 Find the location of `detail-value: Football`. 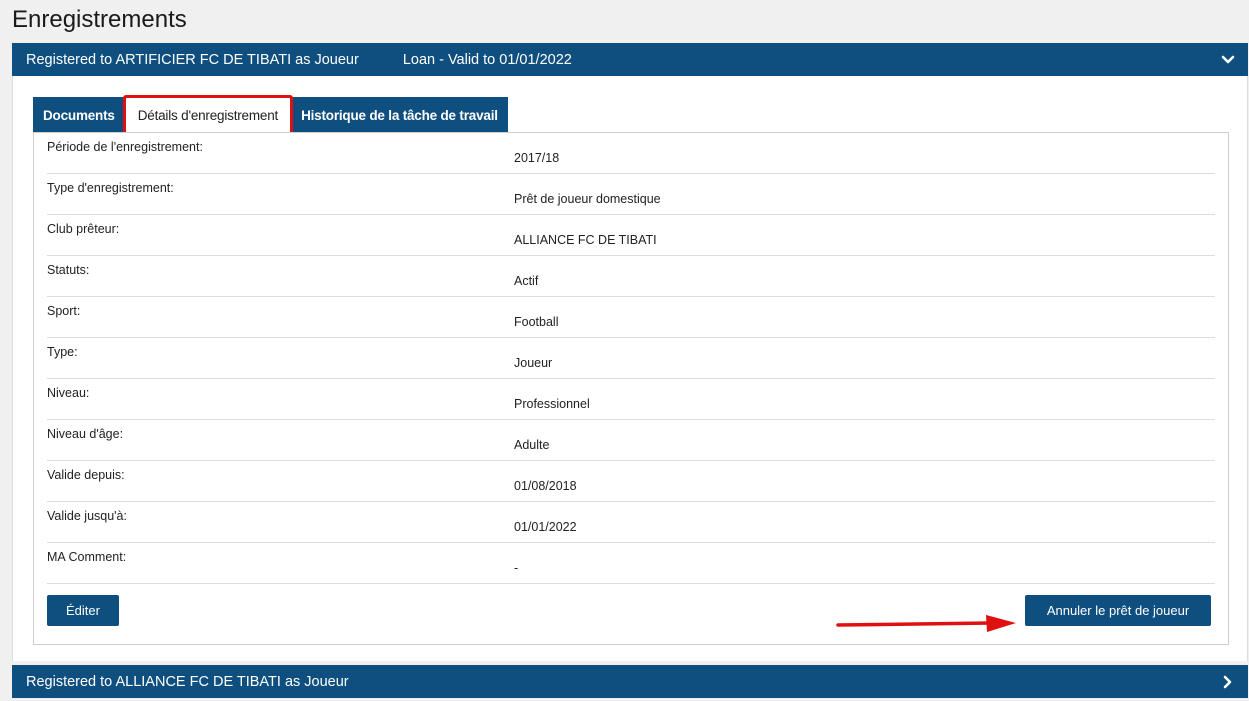

detail-value: Football is located at coordinates (536, 322).